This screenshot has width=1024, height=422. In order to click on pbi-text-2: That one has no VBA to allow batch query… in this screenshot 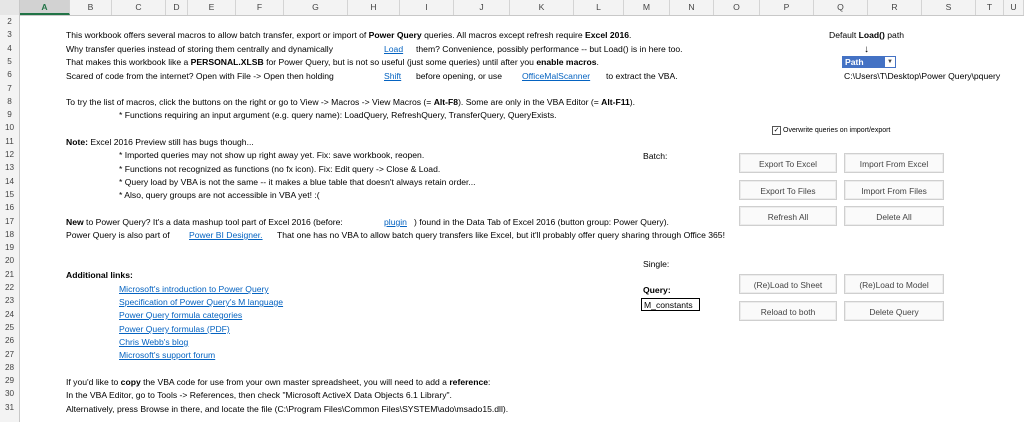, I will do `click(501, 235)`.